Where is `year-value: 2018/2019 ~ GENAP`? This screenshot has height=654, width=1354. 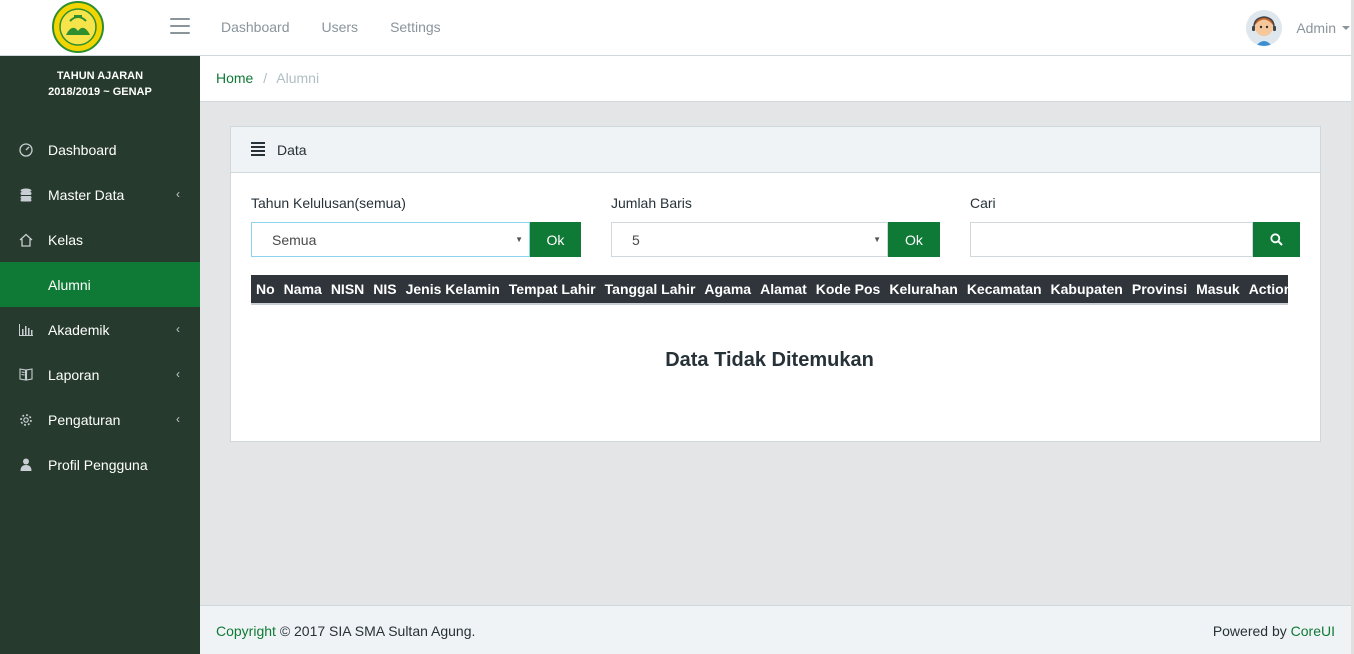
year-value: 2018/2019 ~ GENAP is located at coordinates (100, 92).